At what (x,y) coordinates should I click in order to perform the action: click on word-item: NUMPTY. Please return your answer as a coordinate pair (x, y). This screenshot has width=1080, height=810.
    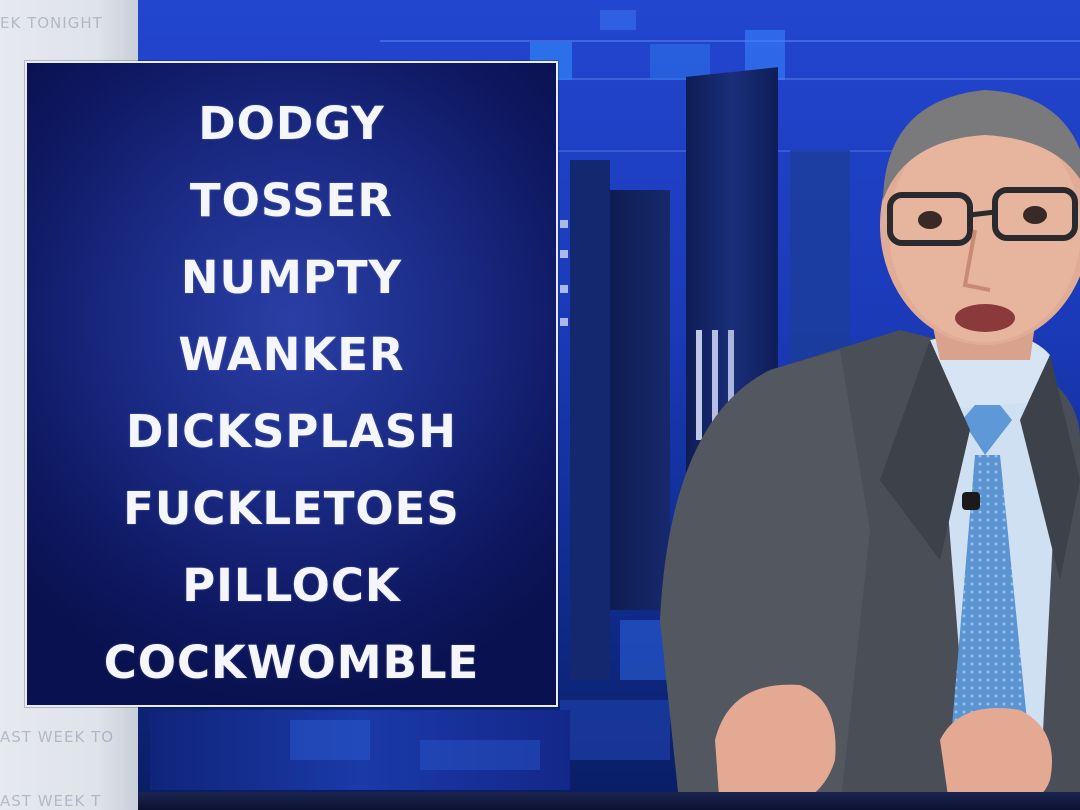
    Looking at the image, I should click on (291, 277).